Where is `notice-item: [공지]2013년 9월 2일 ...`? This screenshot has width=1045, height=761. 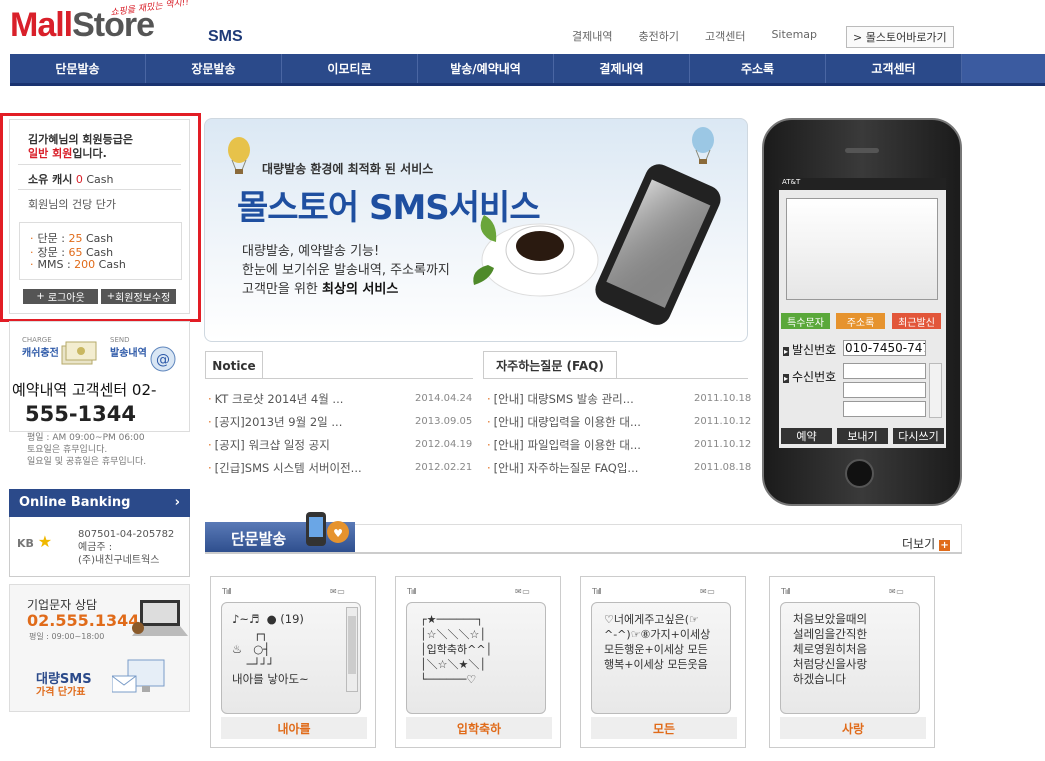
notice-item: [공지]2013년 9월 2일 ... is located at coordinates (275, 422).